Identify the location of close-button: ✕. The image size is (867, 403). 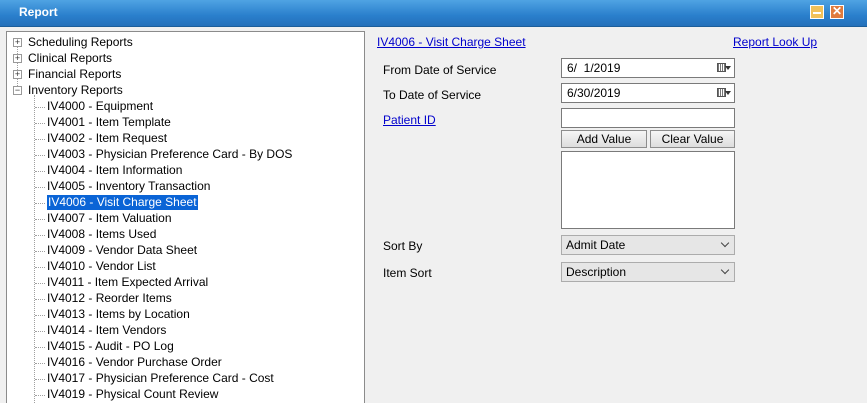
(837, 12).